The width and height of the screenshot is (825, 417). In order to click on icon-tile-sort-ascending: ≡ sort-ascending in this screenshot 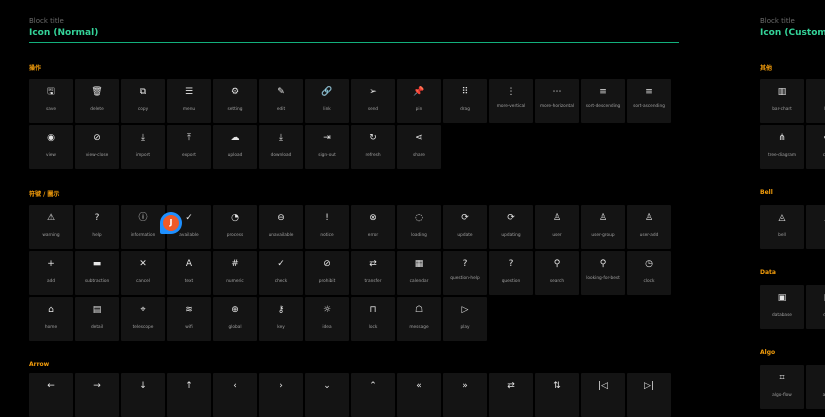, I will do `click(649, 101)`.